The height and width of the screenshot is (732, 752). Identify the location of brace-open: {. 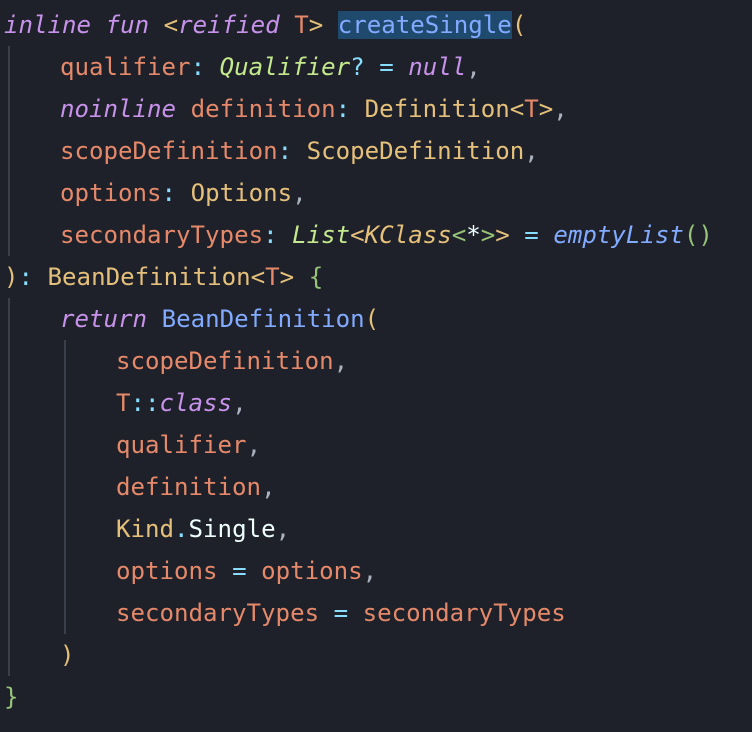
(316, 277).